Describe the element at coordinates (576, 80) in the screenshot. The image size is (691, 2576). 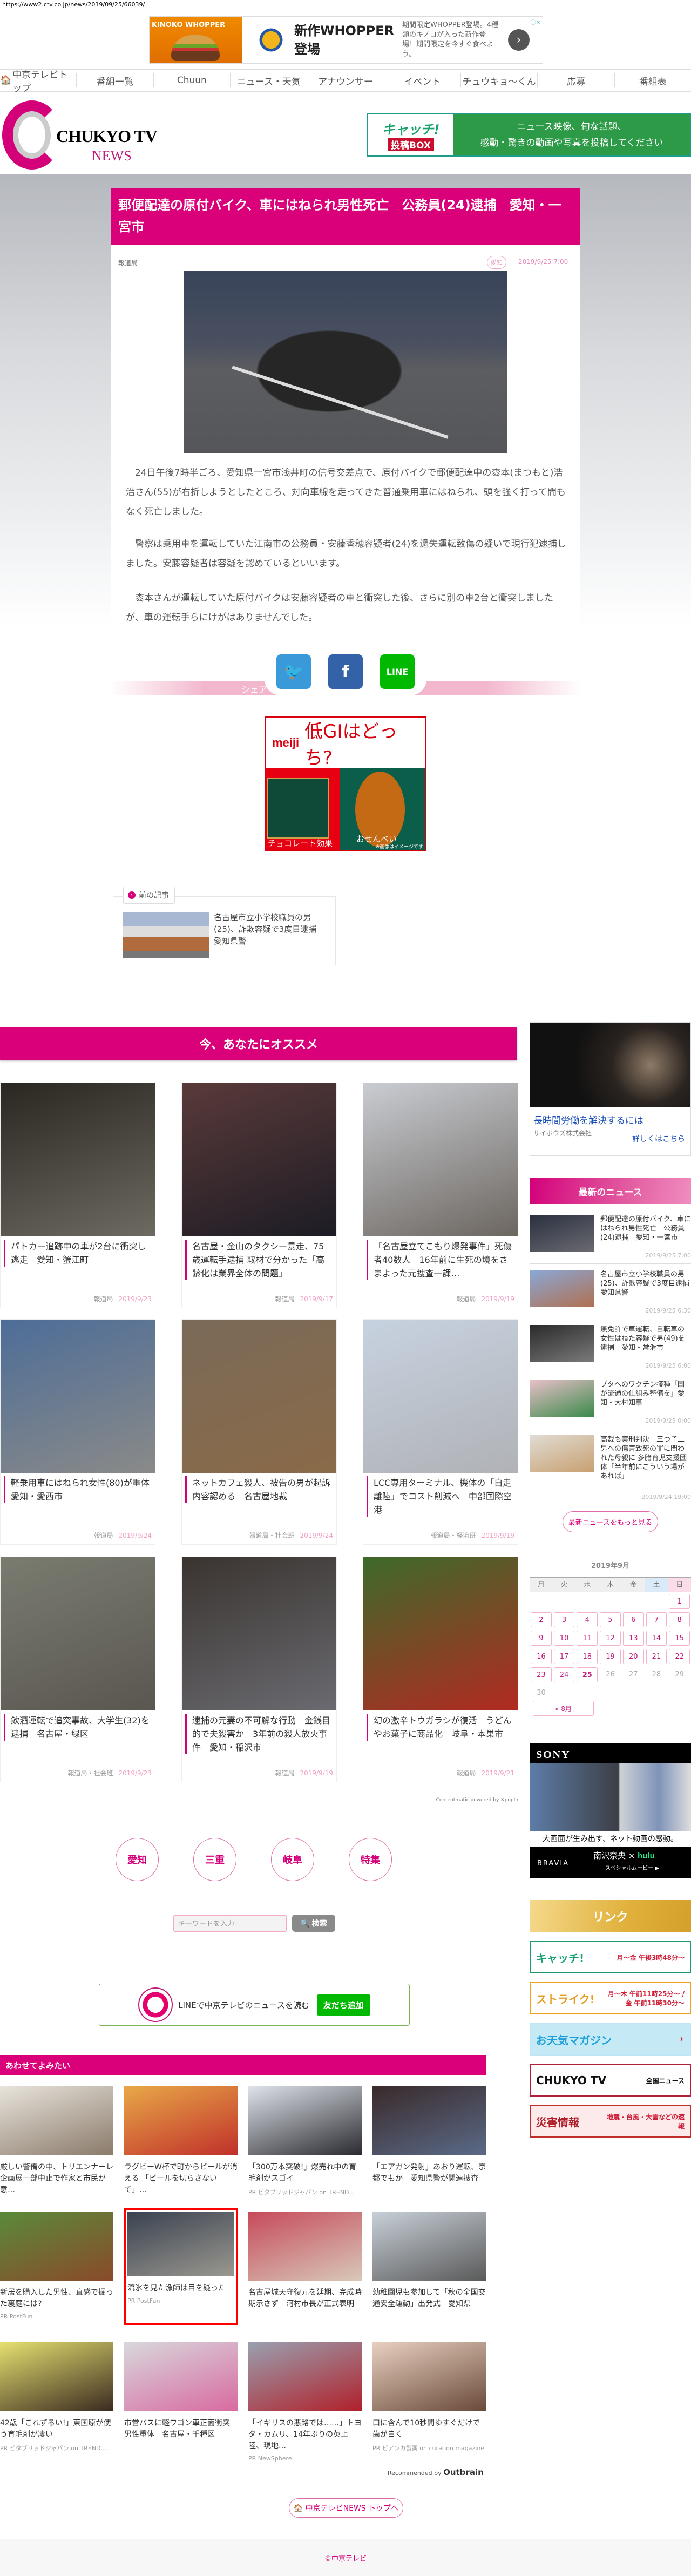
I see `nav-item: 応募` at that location.